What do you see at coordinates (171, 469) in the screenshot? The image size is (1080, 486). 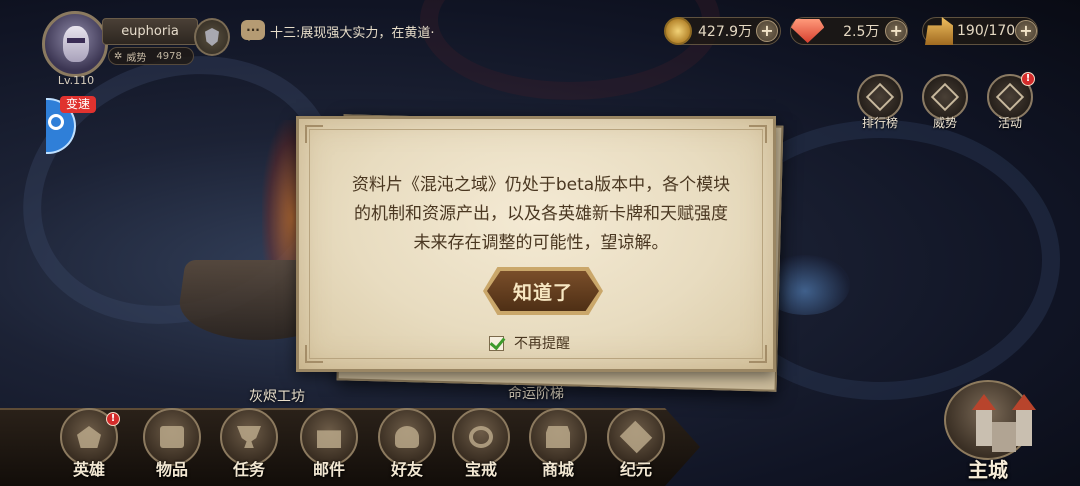 I see `nav-items-label: 物品` at bounding box center [171, 469].